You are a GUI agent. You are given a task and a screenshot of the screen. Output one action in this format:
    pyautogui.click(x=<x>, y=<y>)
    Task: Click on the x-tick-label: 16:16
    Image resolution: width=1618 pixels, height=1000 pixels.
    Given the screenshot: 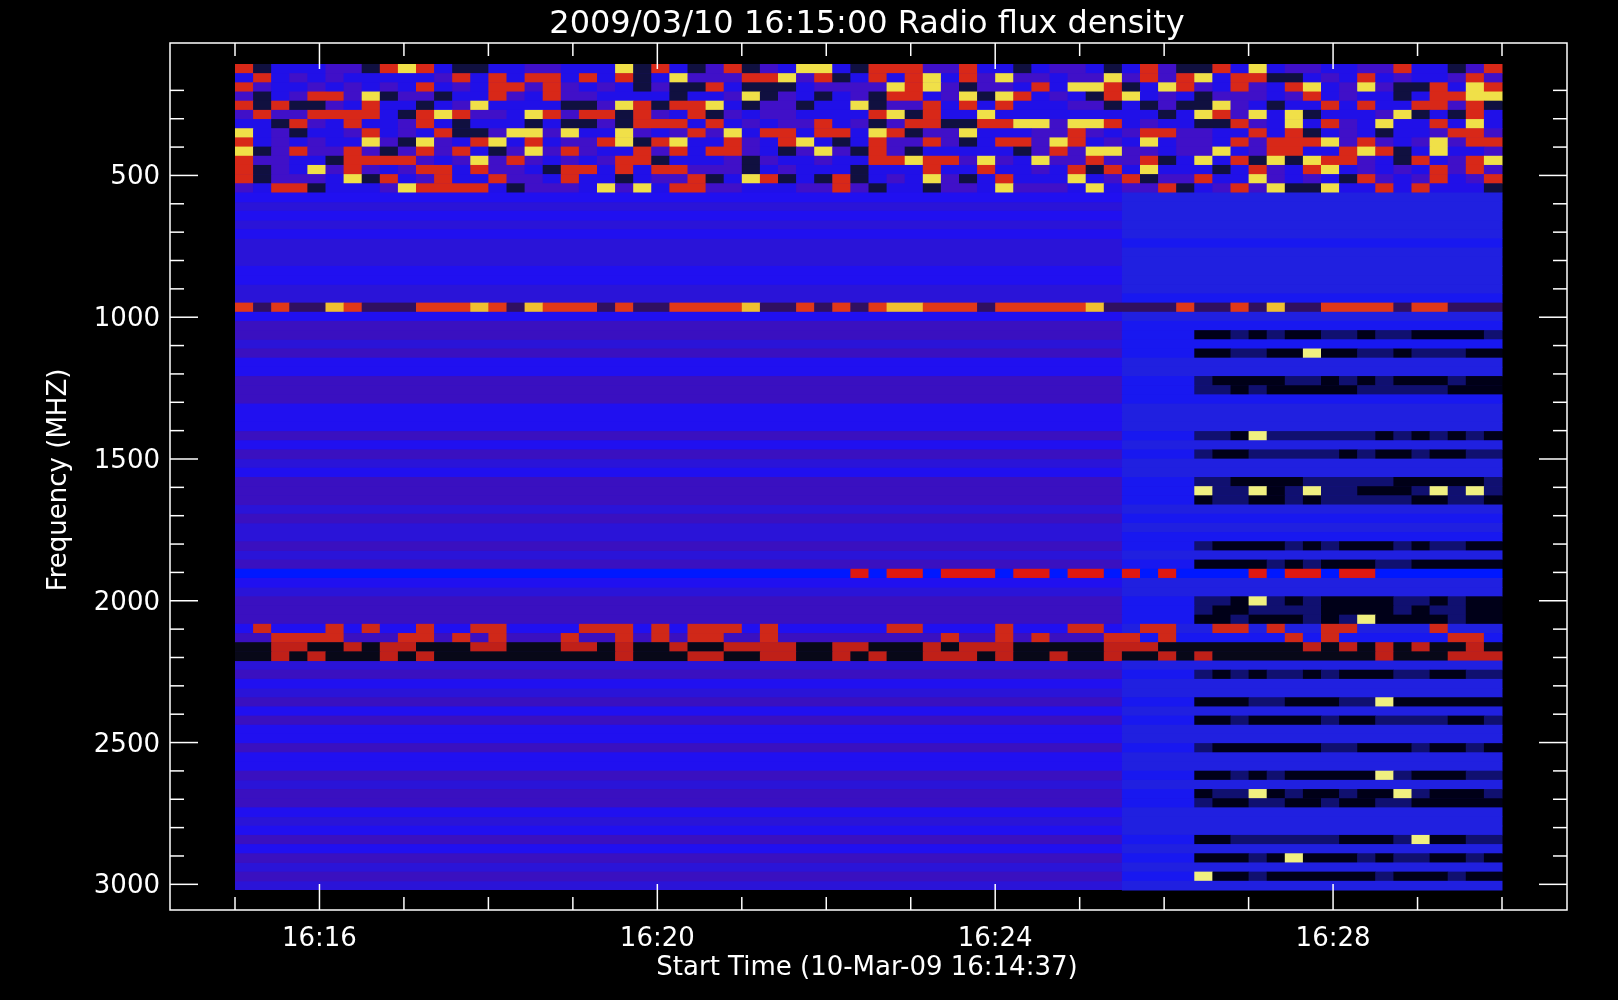 What is the action you would take?
    pyautogui.click(x=319, y=937)
    